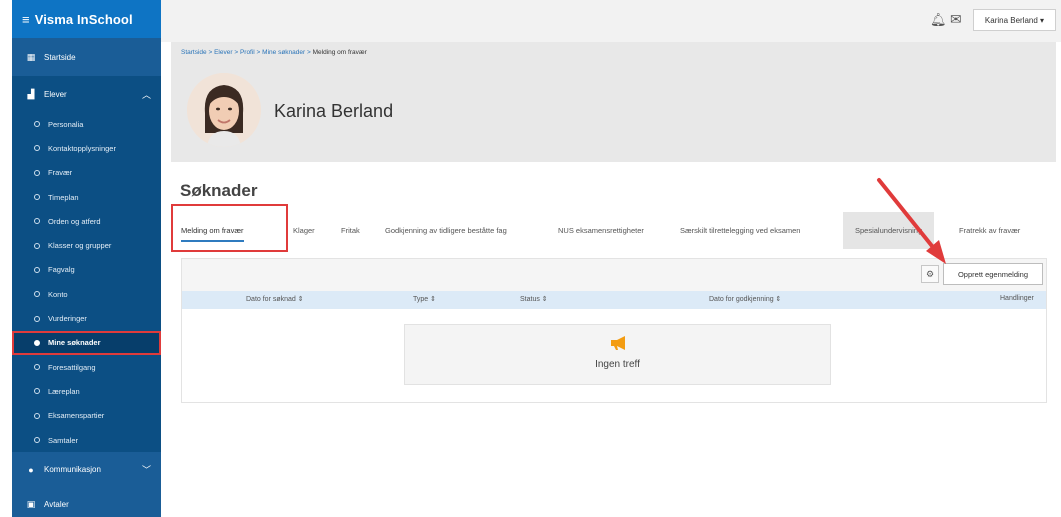 This screenshot has width=1061, height=517. I want to click on tab-exemption: Fritak, so click(350, 230).